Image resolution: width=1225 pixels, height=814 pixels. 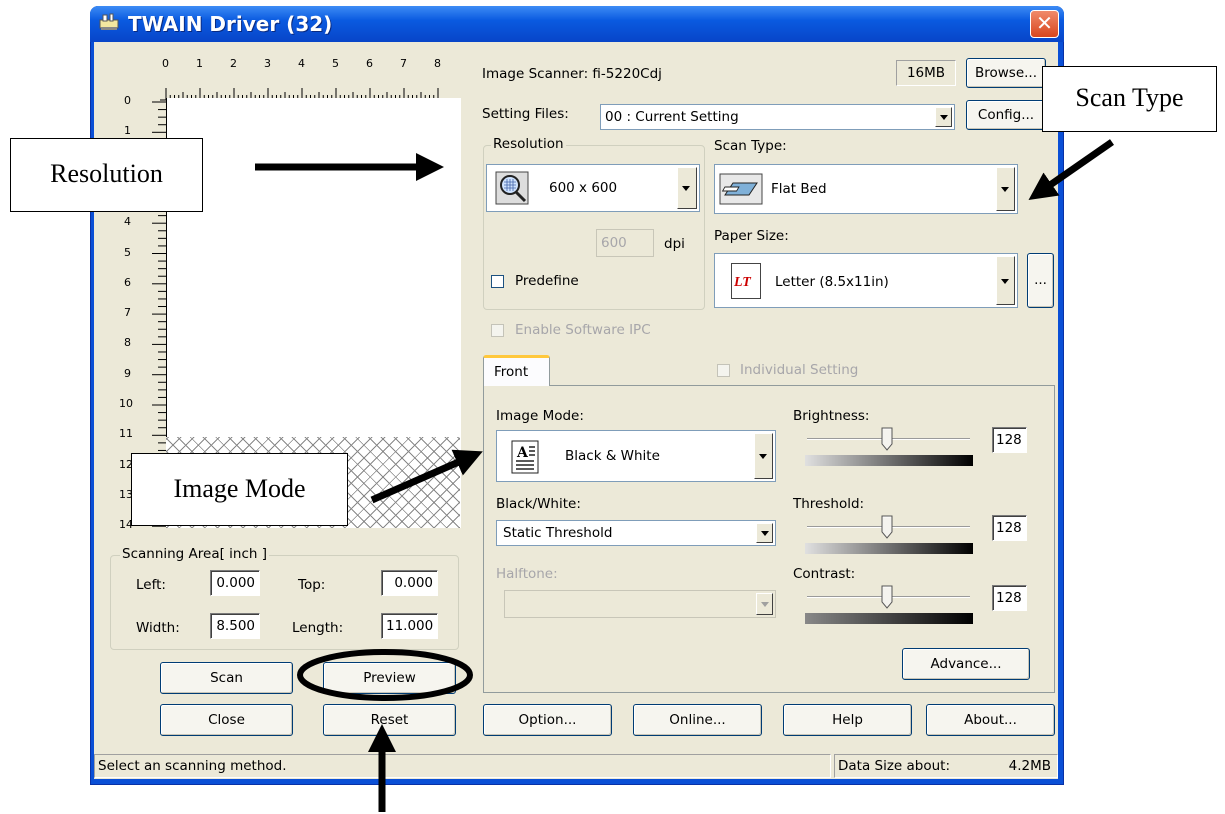 What do you see at coordinates (1071, 169) in the screenshot?
I see `arrow-scan-type` at bounding box center [1071, 169].